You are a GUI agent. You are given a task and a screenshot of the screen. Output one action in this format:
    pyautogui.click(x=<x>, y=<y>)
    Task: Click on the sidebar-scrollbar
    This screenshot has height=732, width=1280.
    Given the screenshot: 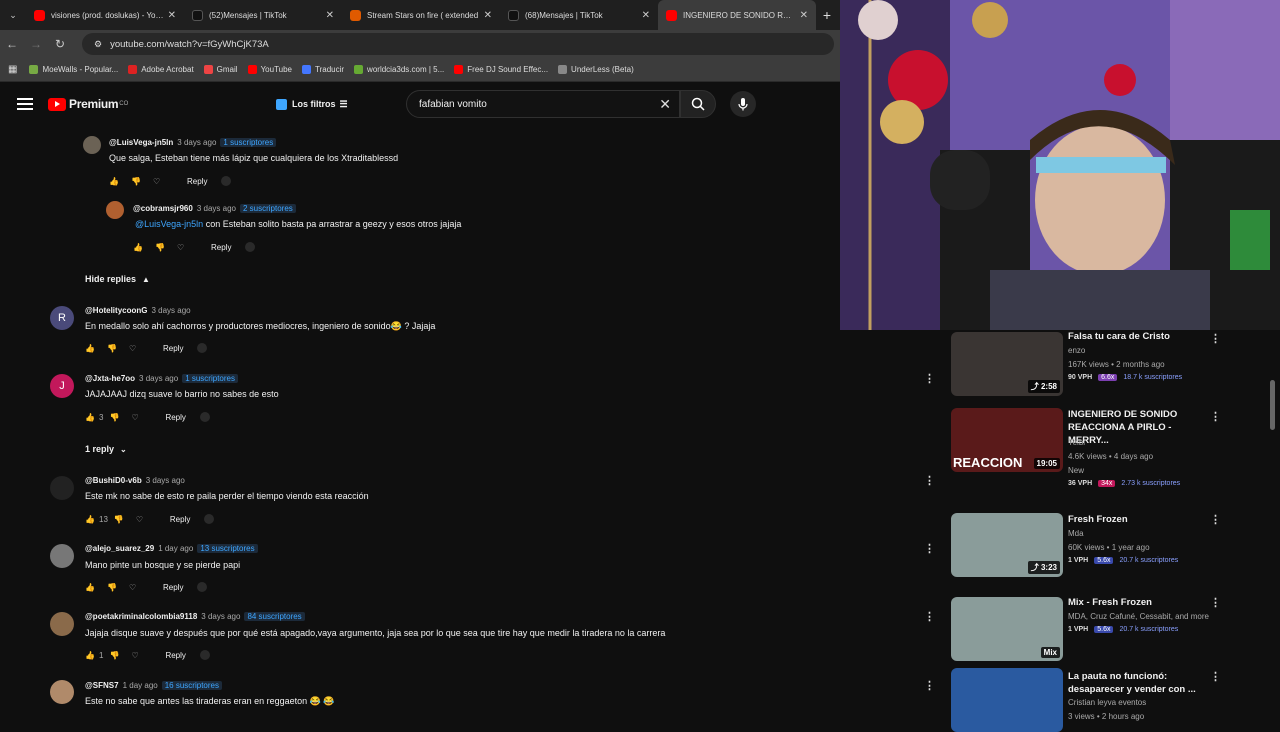 What is the action you would take?
    pyautogui.click(x=1272, y=405)
    